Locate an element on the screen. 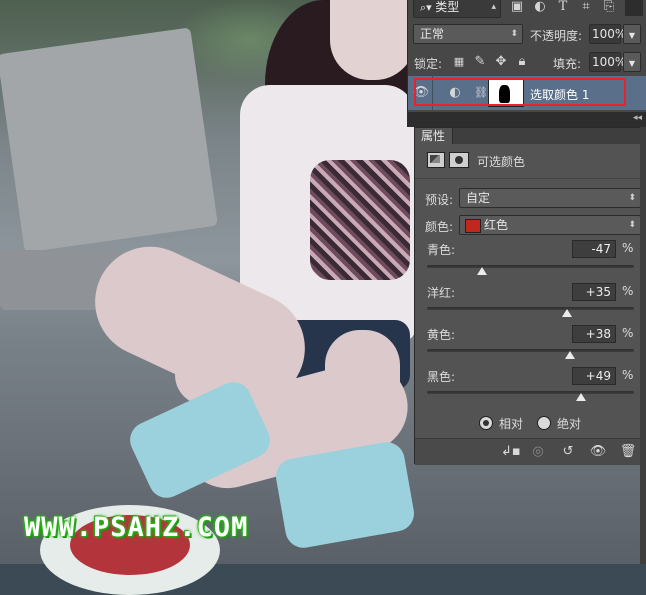 The height and width of the screenshot is (595, 646). preset-select: 自定 ⬍ is located at coordinates (550, 198).